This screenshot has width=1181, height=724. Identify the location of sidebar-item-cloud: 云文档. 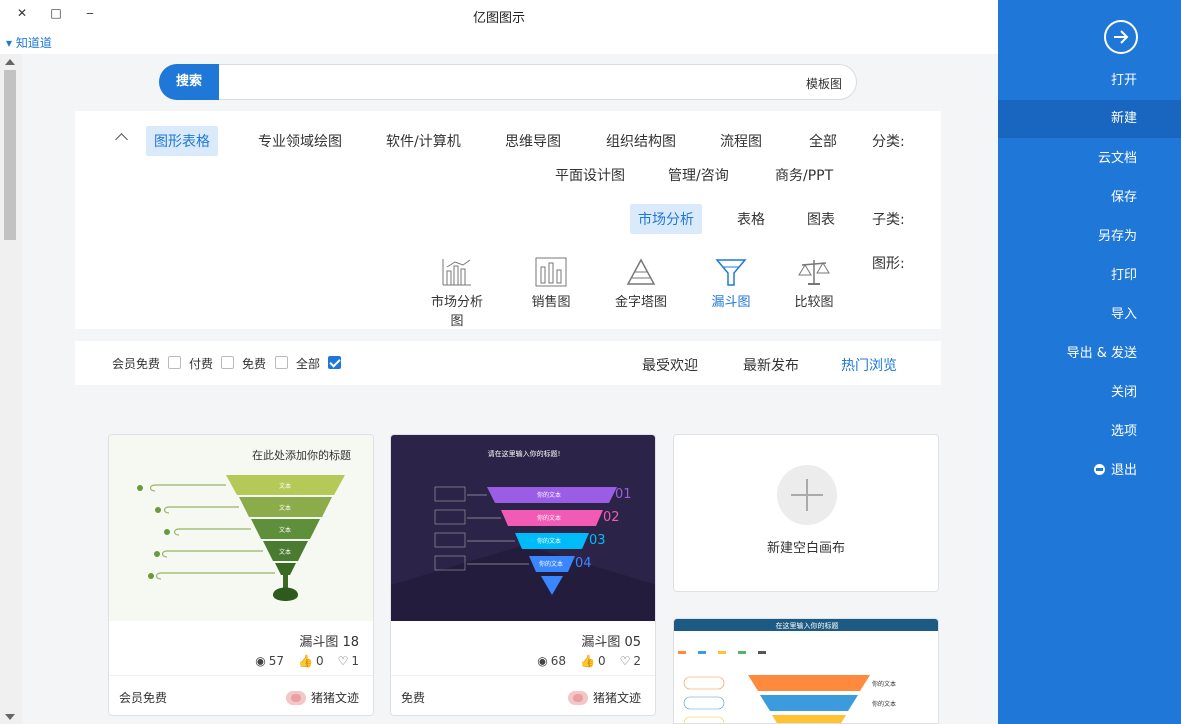
(1089, 159).